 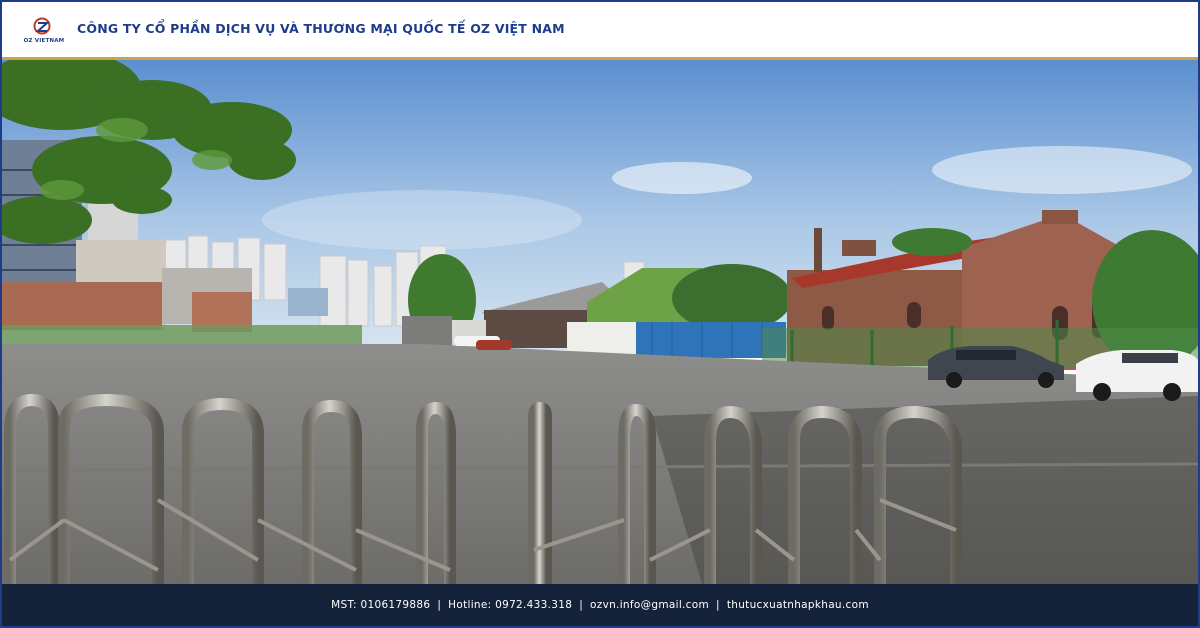 I want to click on email-link: ozvn.info@gmail.com, so click(x=649, y=605).